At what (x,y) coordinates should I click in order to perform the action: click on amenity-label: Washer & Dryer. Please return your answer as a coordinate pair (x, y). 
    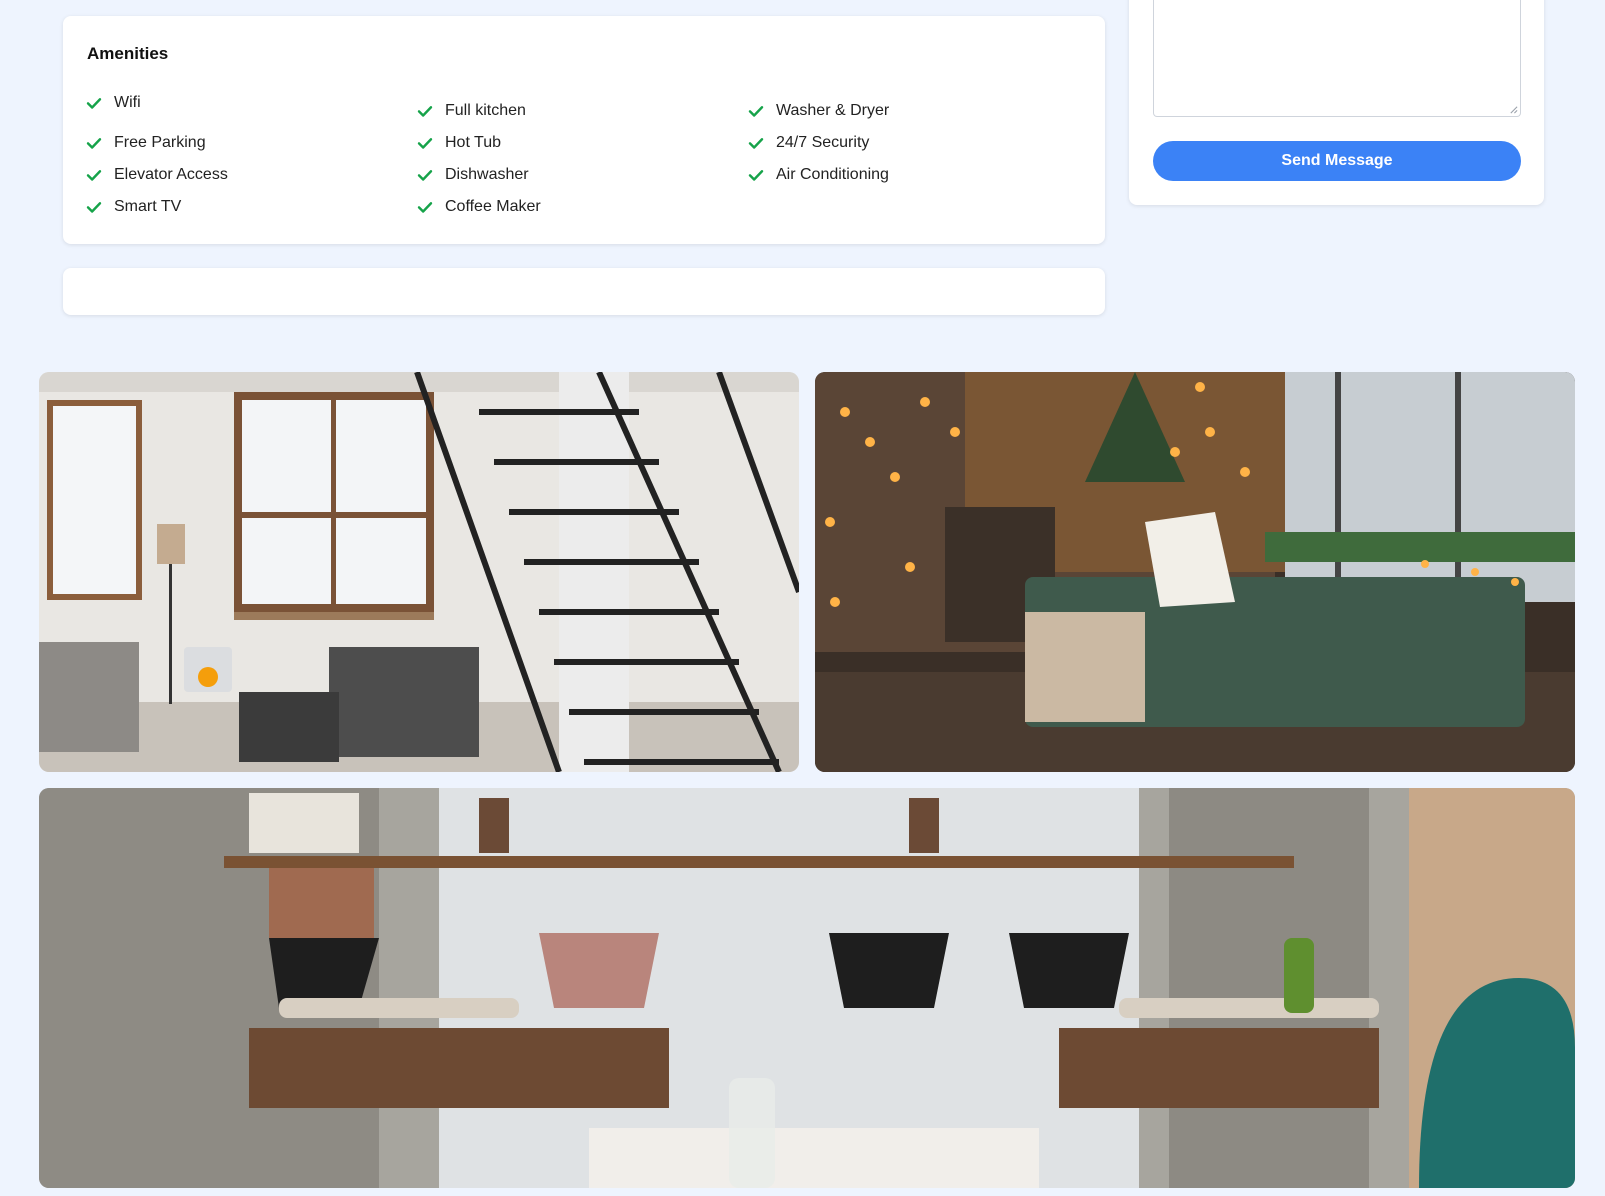
    Looking at the image, I should click on (833, 110).